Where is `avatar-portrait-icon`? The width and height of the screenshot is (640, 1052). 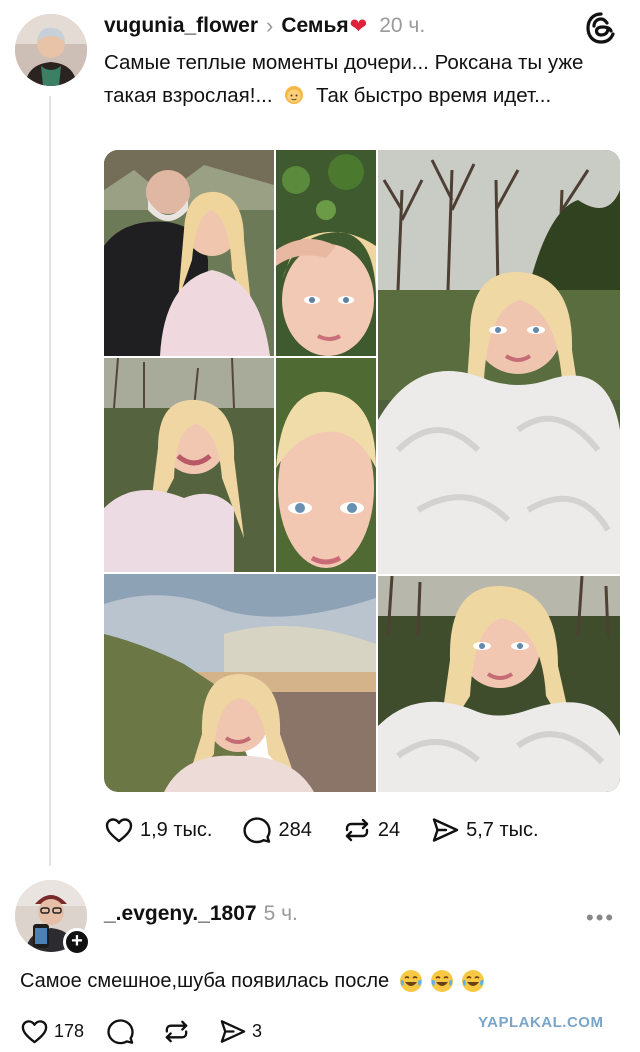
avatar-portrait-icon is located at coordinates (51, 50).